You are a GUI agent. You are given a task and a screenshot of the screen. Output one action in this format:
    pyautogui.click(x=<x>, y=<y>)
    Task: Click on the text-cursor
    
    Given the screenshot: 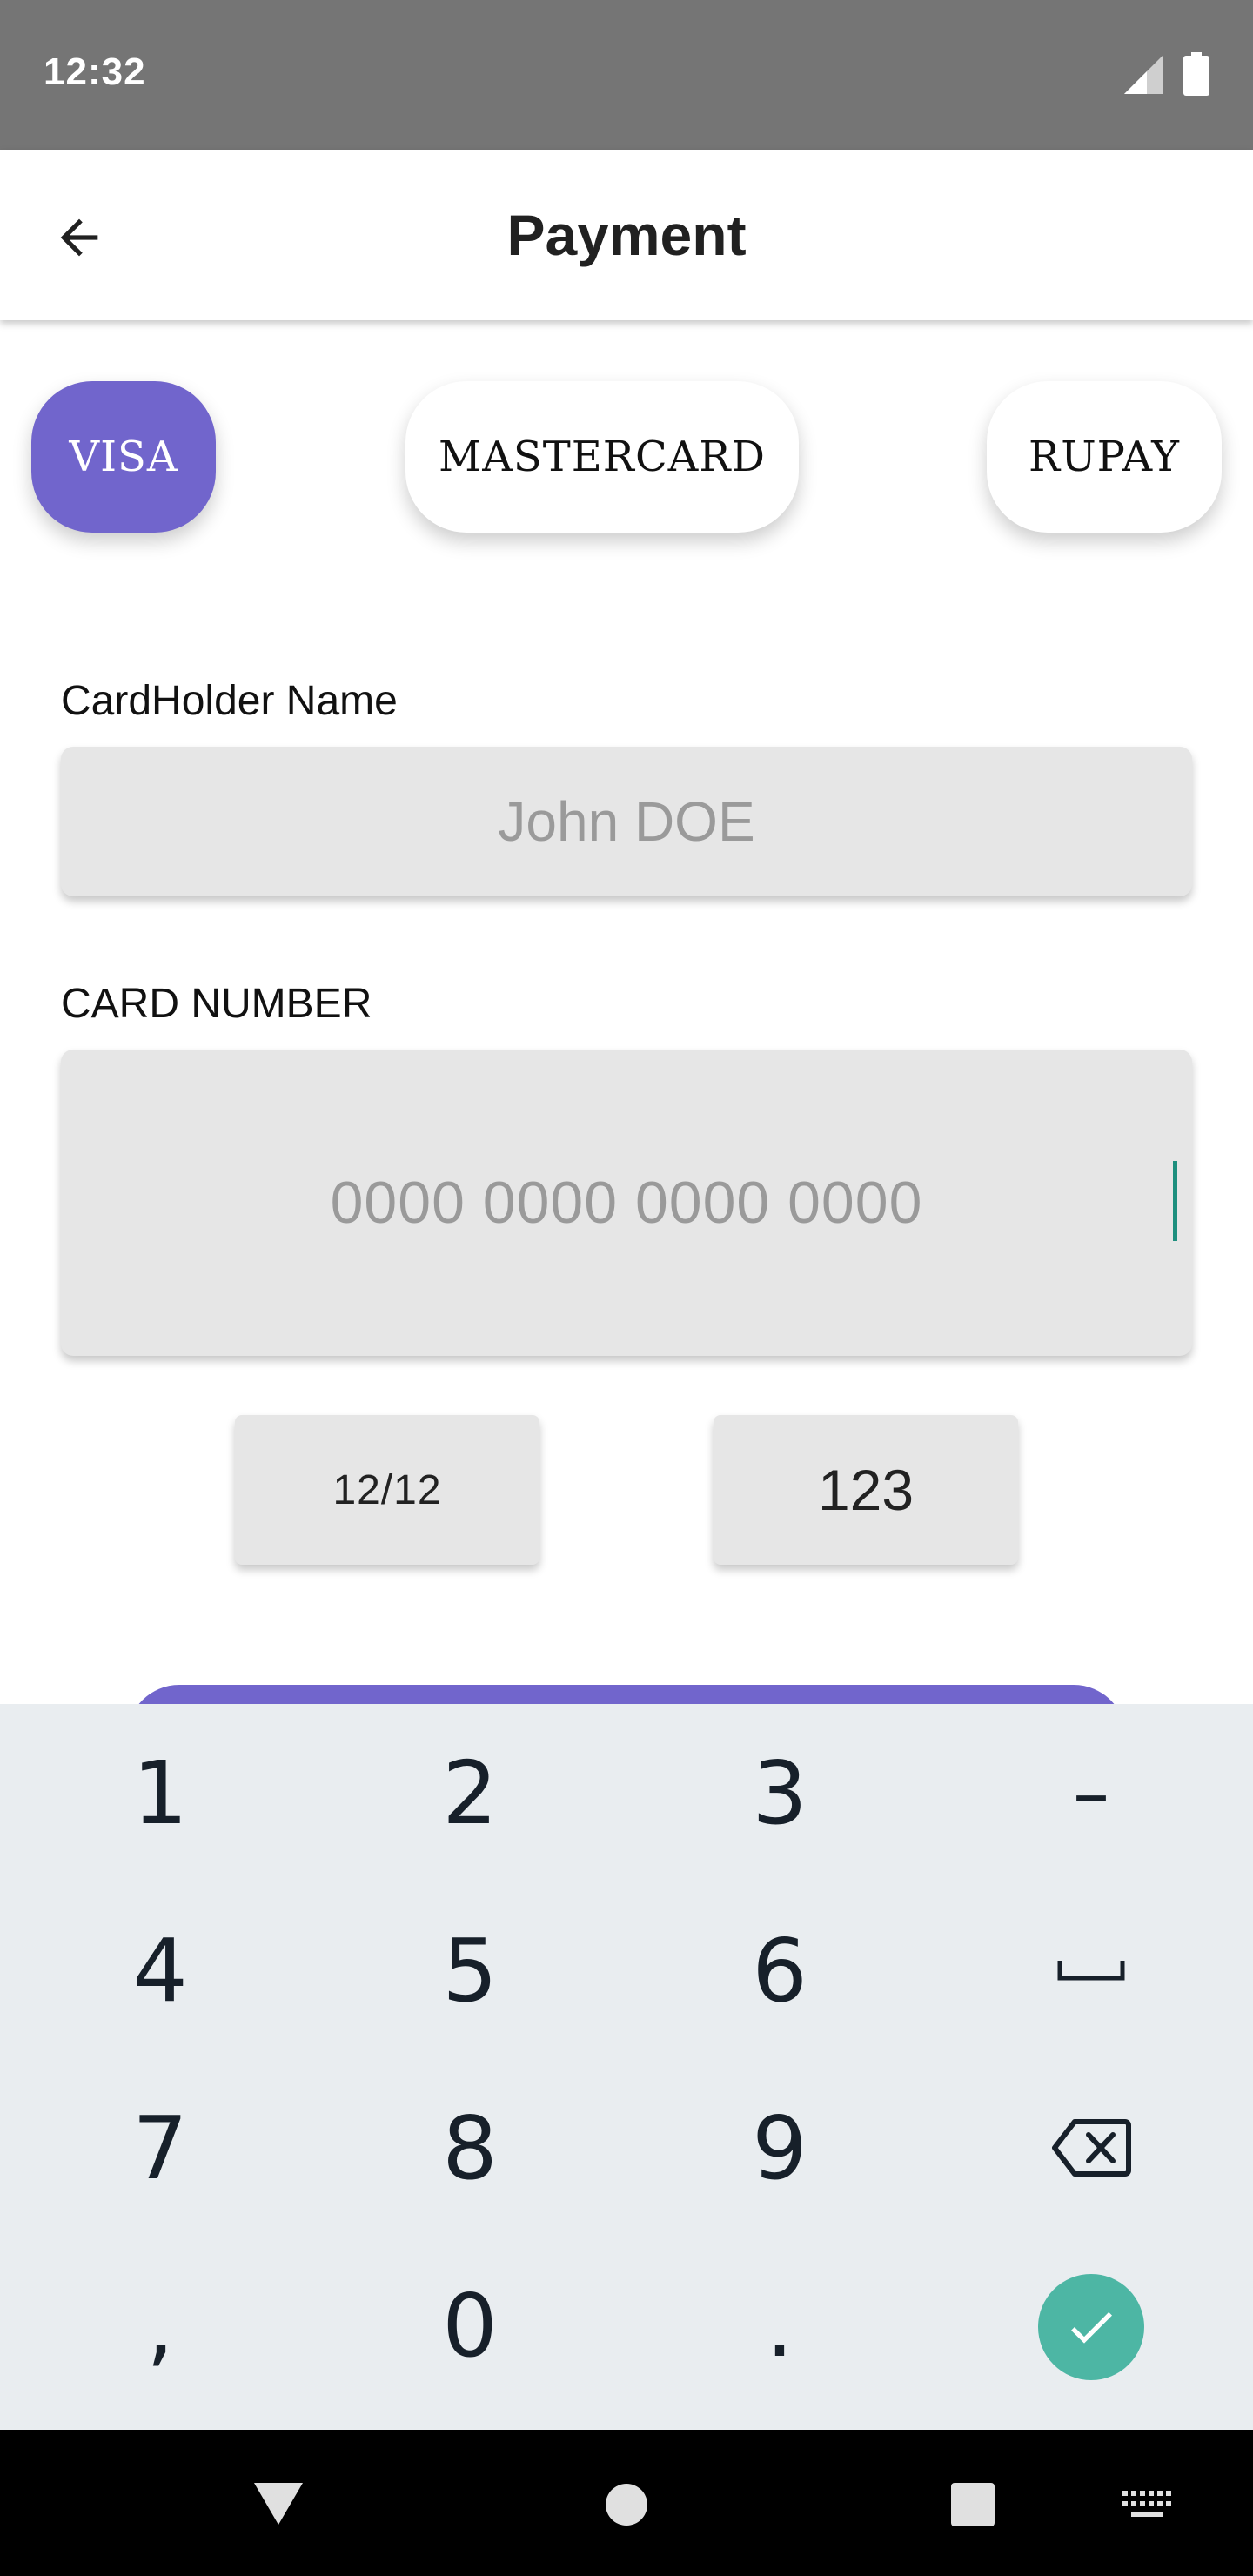 What is the action you would take?
    pyautogui.click(x=1175, y=1201)
    